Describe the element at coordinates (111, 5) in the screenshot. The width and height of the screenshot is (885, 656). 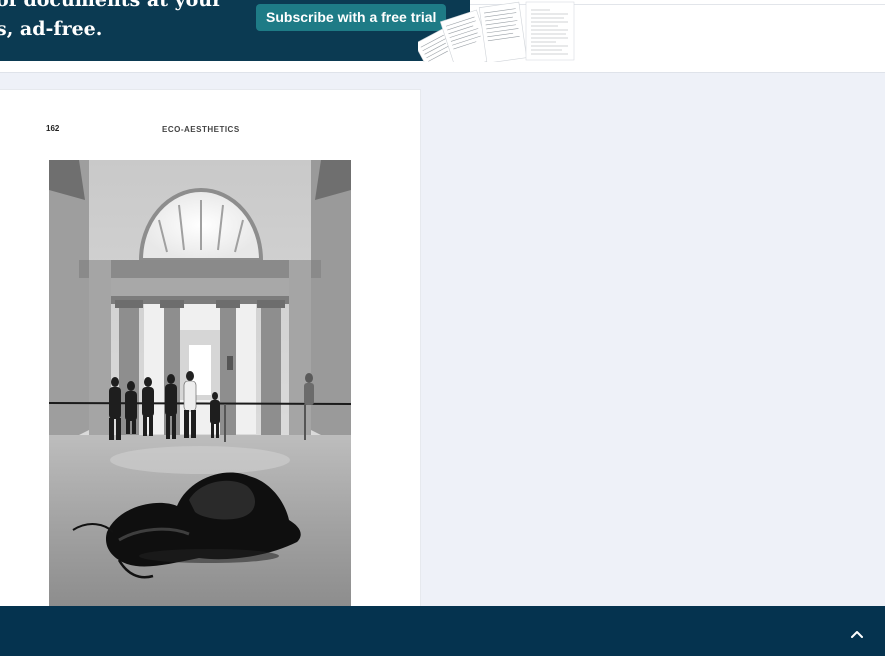
I see `promo-headline-line1: of documents at your` at that location.